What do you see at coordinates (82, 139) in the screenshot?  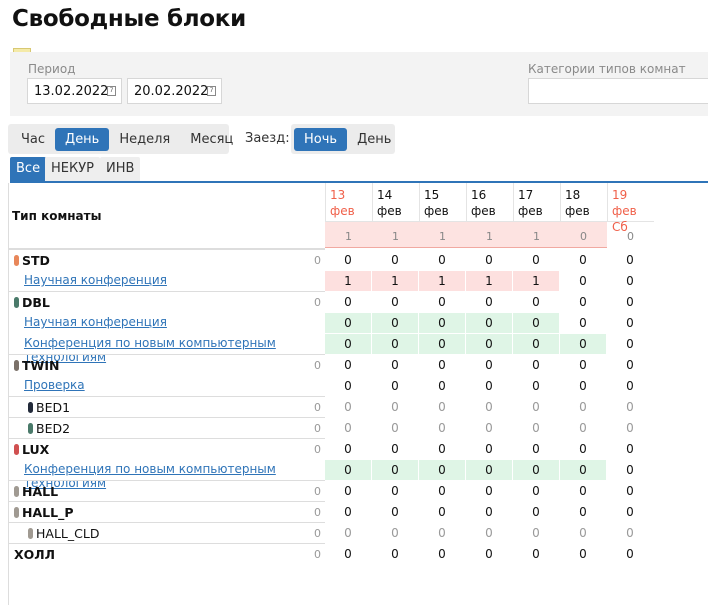 I see `scale-day-button: День` at bounding box center [82, 139].